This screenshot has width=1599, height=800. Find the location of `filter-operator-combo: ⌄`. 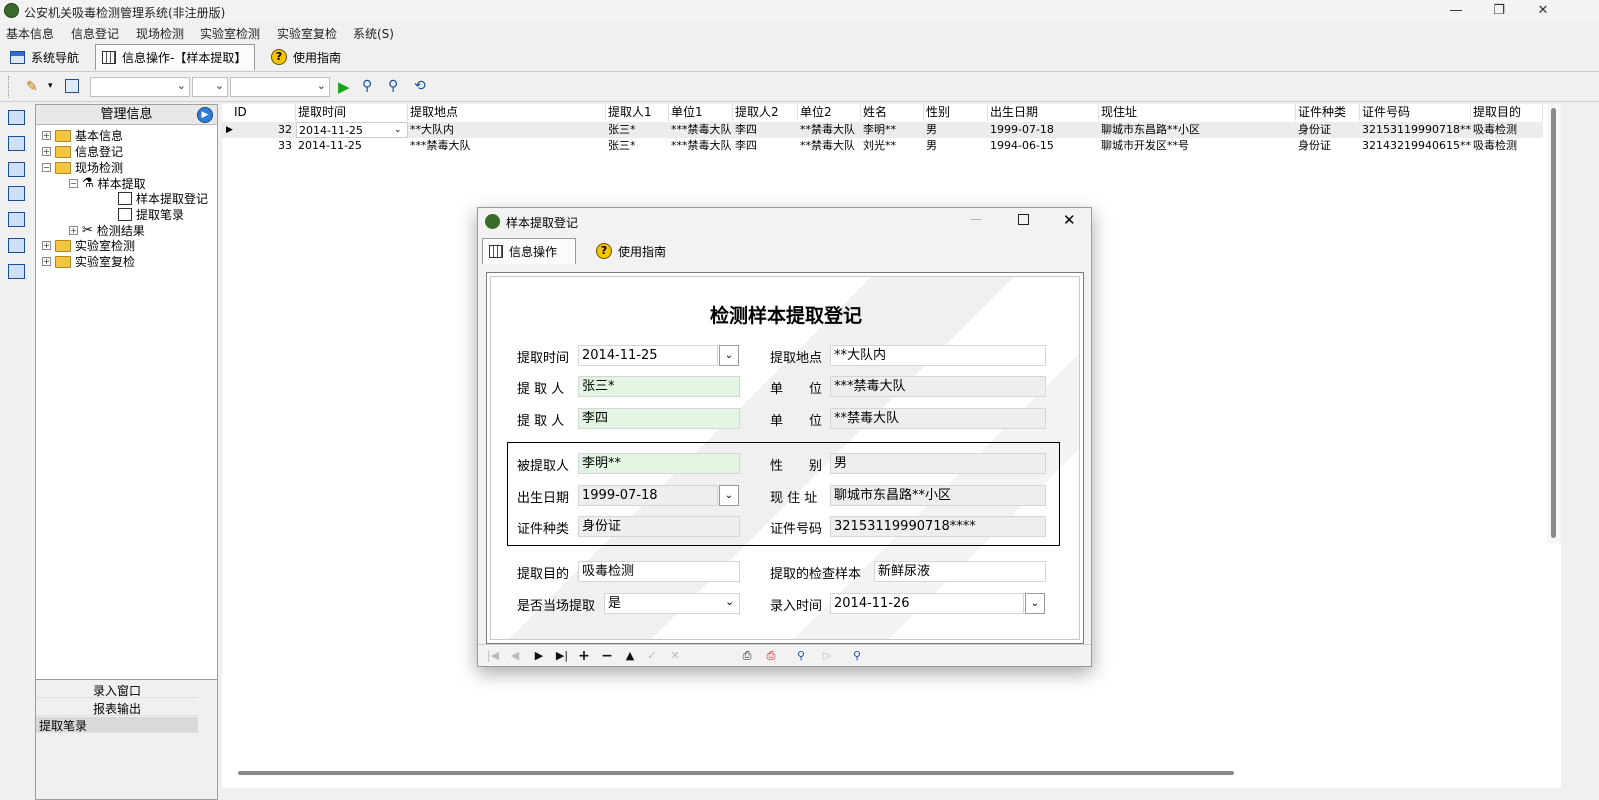

filter-operator-combo: ⌄ is located at coordinates (210, 87).